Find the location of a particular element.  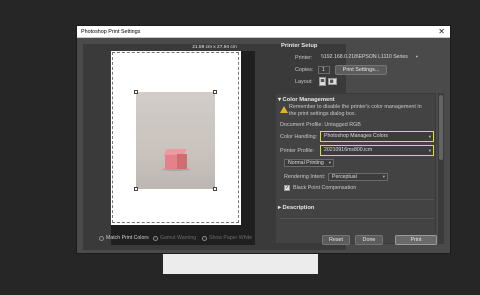

show-paper-white-option: Show Paper White is located at coordinates (227, 238).